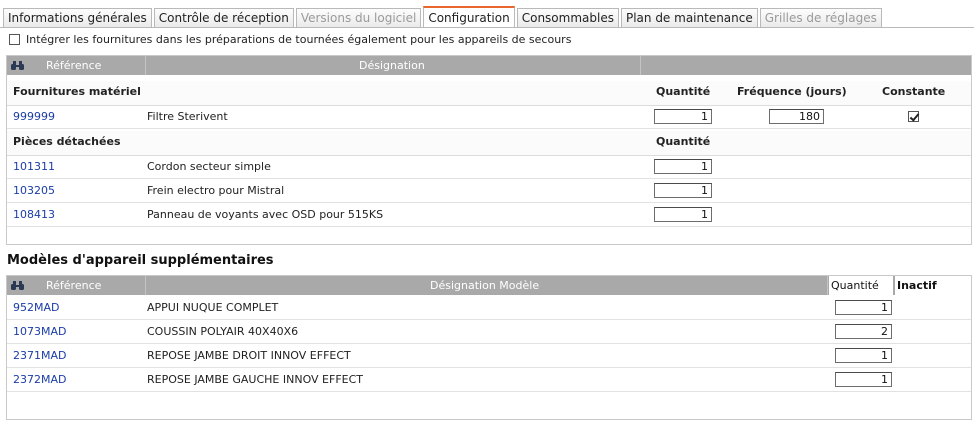 The width and height of the screenshot is (974, 430). I want to click on table-row: 1073MAD COUSSIN POLYAIR 40X40X6 2, so click(489, 332).